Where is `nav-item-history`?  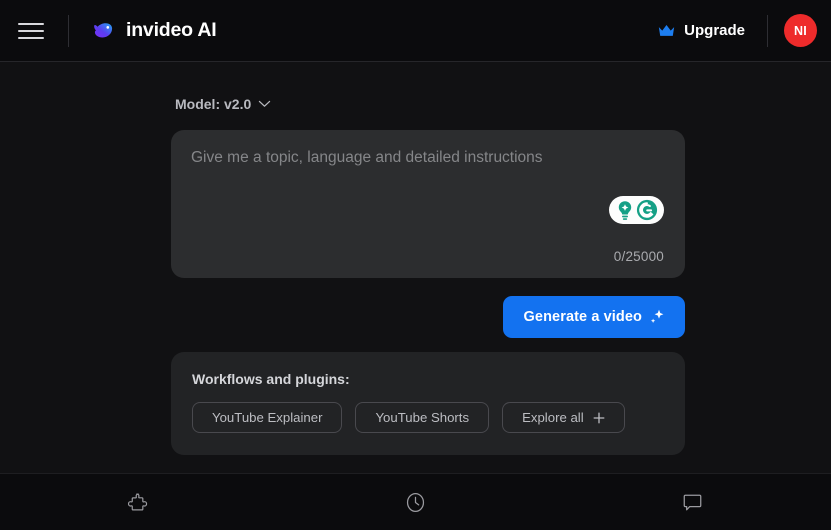
nav-item-history is located at coordinates (415, 502).